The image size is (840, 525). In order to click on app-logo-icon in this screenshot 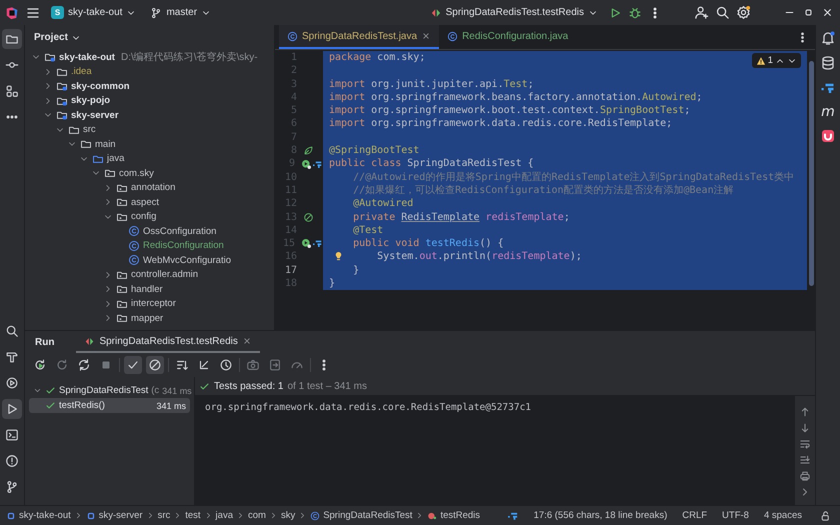, I will do `click(12, 13)`.